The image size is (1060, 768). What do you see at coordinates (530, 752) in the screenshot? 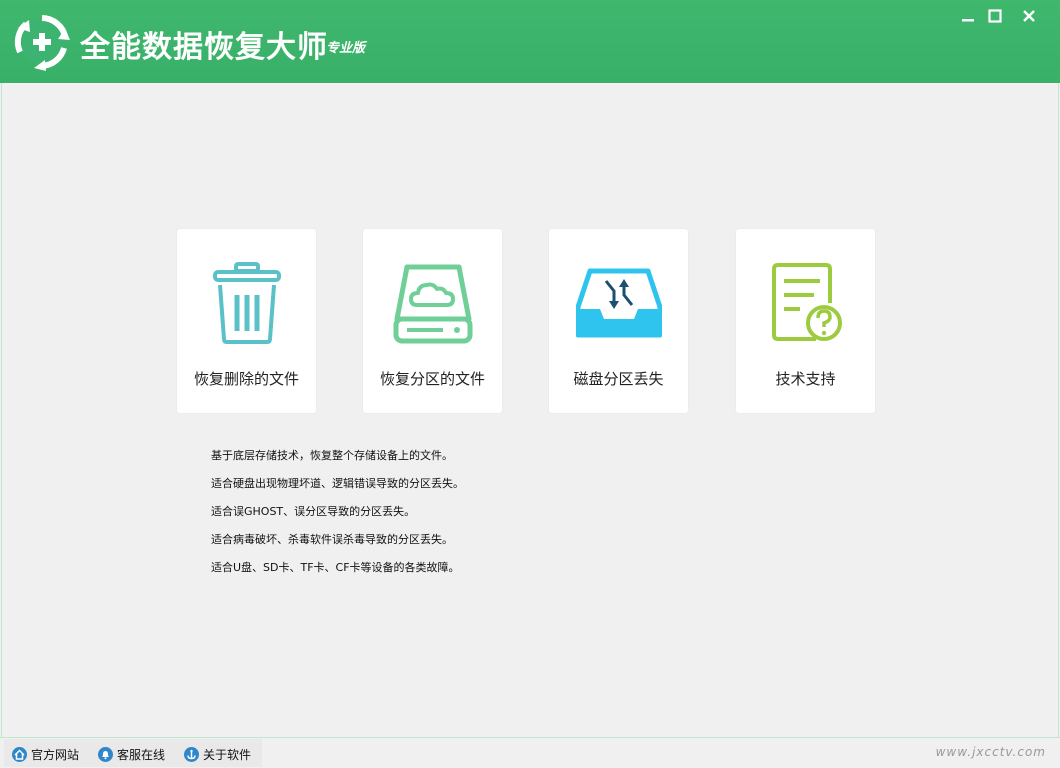
I see `status-bar: 官方网站 客服在线 关于软件` at bounding box center [530, 752].